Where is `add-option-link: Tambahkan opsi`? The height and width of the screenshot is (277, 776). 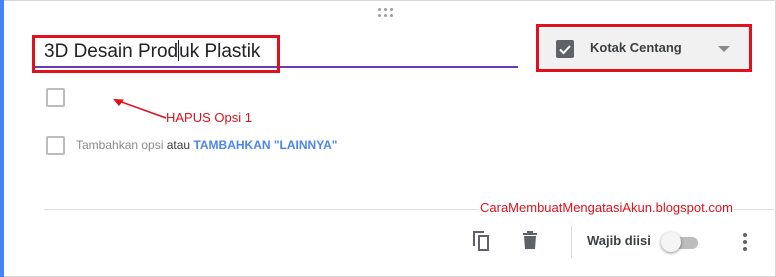
add-option-link: Tambahkan opsi is located at coordinates (119, 145).